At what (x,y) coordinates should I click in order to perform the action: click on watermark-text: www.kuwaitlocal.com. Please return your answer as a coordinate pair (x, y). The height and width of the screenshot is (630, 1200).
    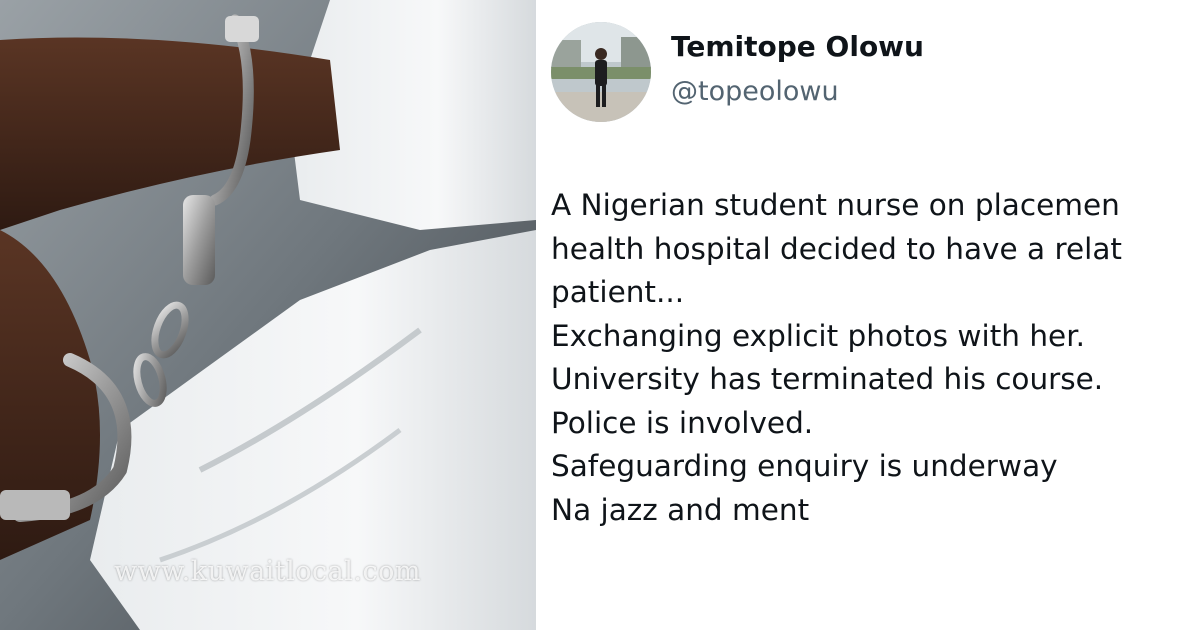
    Looking at the image, I should click on (267, 571).